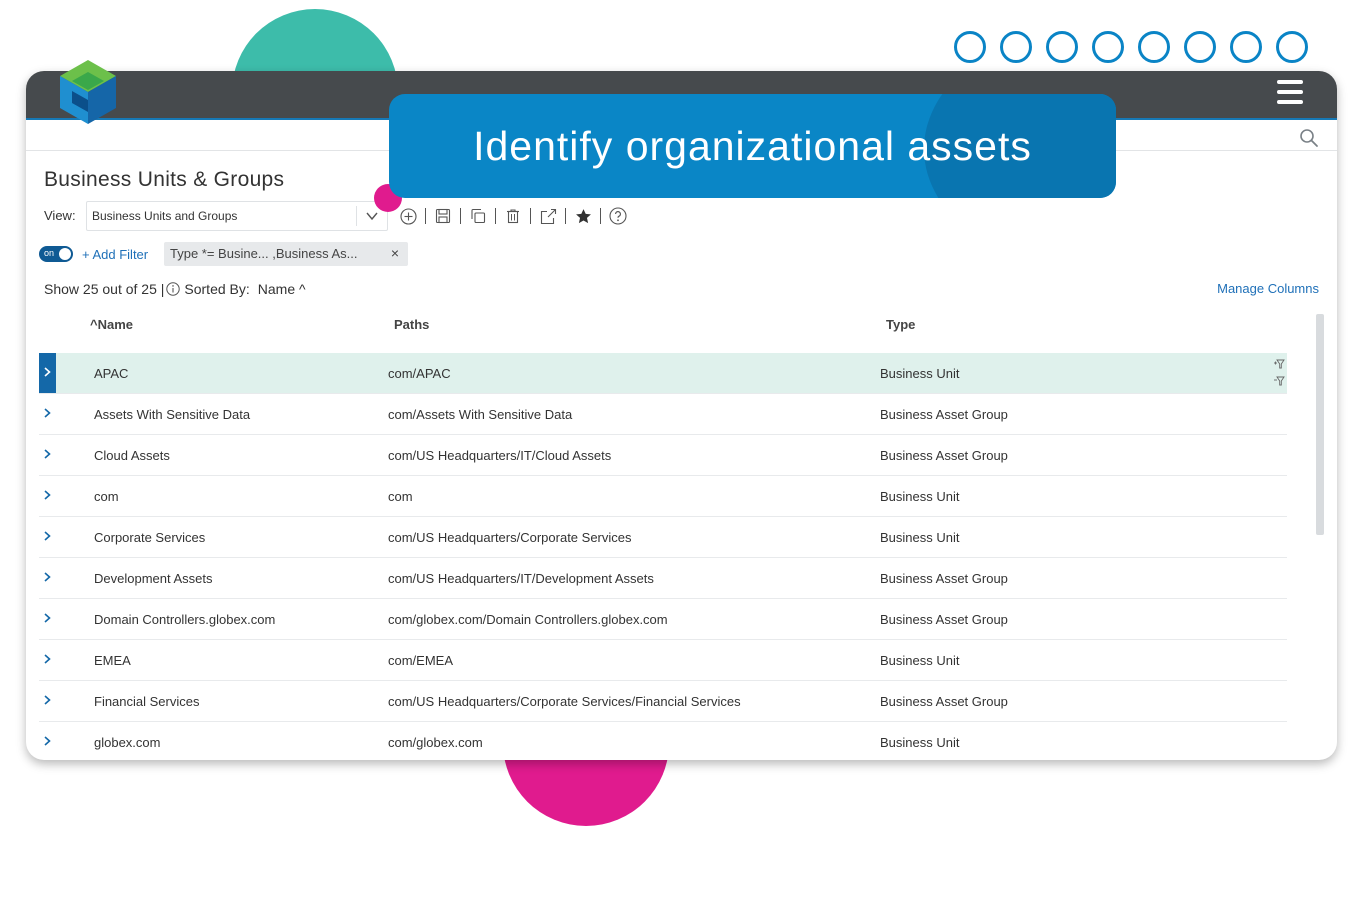 Image resolution: width=1363 pixels, height=904 pixels. Describe the element at coordinates (663, 660) in the screenshot. I see `table-row: EMEA com/EMEA Business Unit` at that location.